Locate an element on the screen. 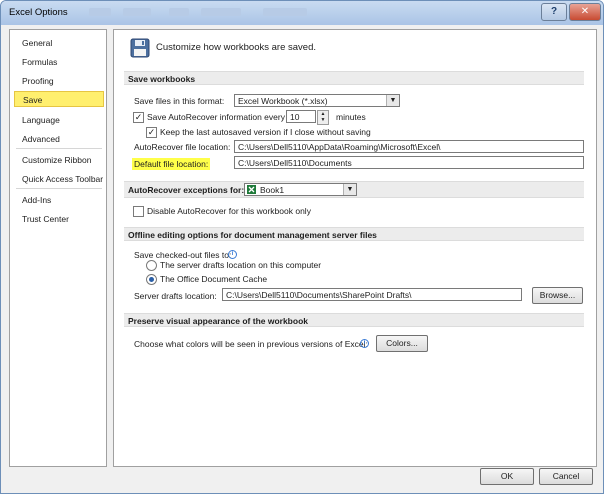 The height and width of the screenshot is (494, 604). close-button: ✕ is located at coordinates (585, 12).